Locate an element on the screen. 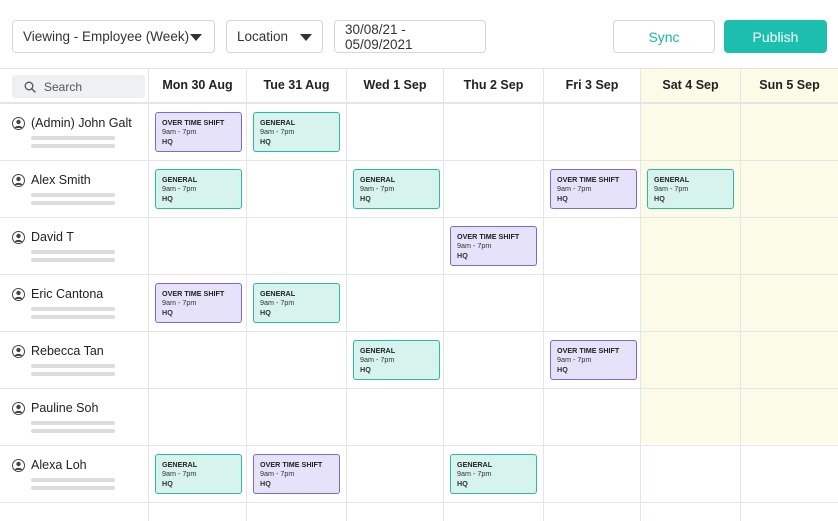  employee-row: Eric Cantona is located at coordinates (74, 302).